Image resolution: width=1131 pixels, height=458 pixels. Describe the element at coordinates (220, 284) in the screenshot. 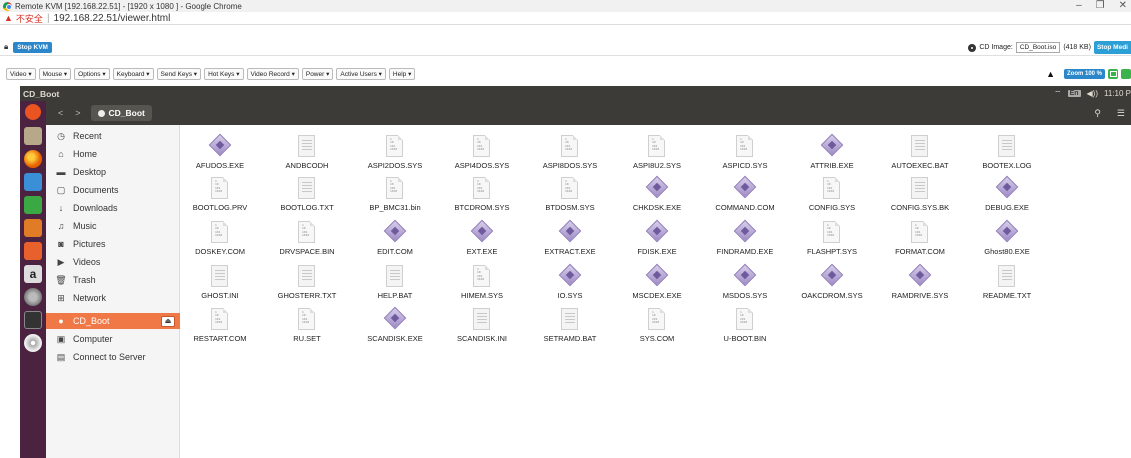

I see `file-item: GHOST.INI` at that location.